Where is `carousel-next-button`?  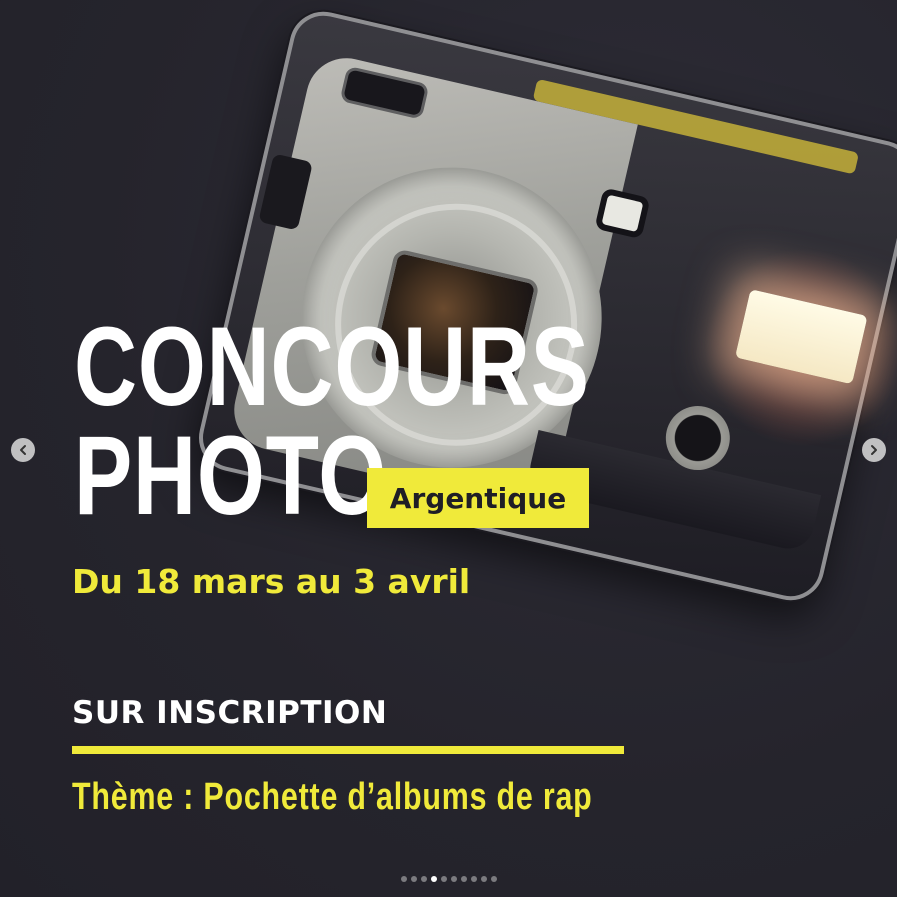 carousel-next-button is located at coordinates (874, 450).